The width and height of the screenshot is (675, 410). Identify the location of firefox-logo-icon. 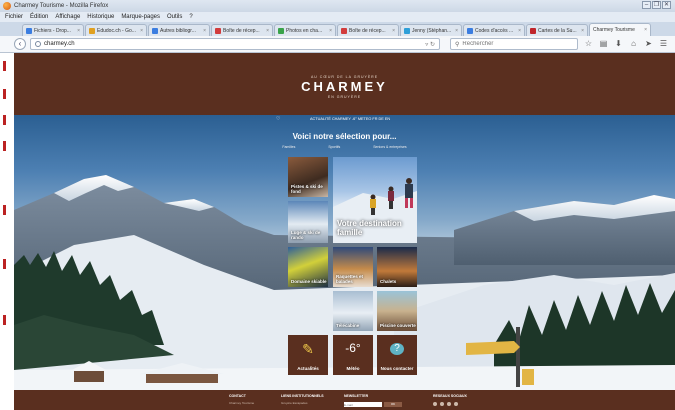
(7, 6).